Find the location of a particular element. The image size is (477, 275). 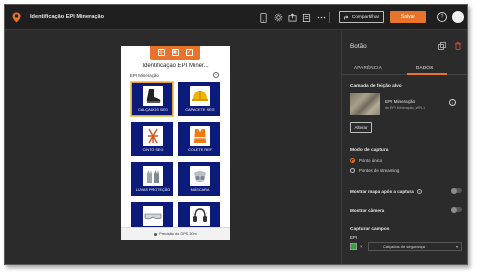

field-swatch is located at coordinates (353, 246).